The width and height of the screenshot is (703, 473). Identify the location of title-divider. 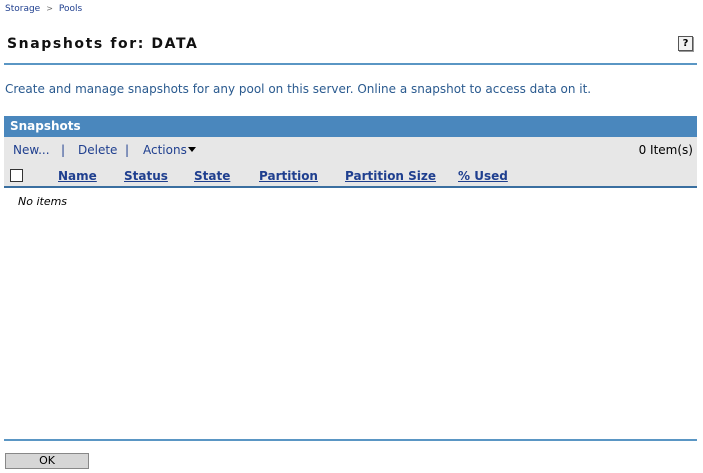
(350, 64).